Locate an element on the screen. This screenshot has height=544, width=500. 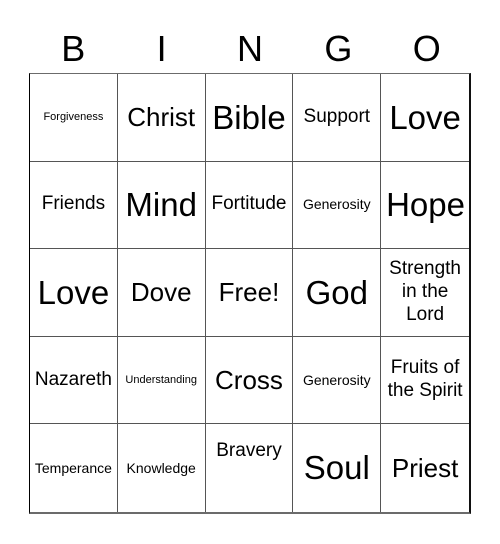
bingo-cell-i-1: Christ is located at coordinates (161, 118).